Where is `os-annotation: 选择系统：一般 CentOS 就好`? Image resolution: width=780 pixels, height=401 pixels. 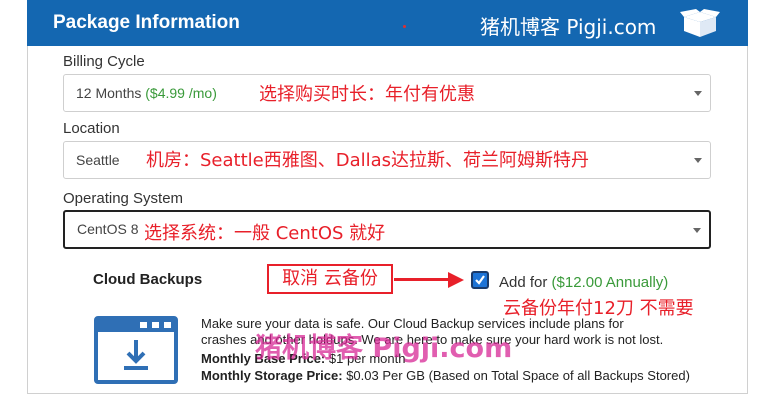
os-annotation: 选择系统：一般 CentOS 就好 is located at coordinates (265, 233).